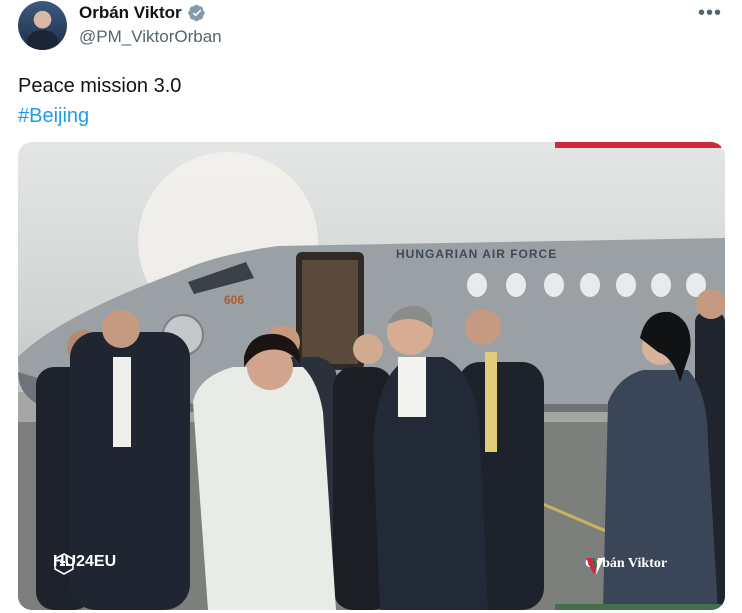  Describe the element at coordinates (710, 13) in the screenshot. I see `more-options-button: •••` at that location.